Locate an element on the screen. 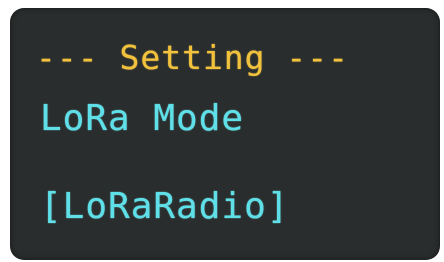 The image size is (444, 262). screen-header-title: --- Setting --- is located at coordinates (193, 57).